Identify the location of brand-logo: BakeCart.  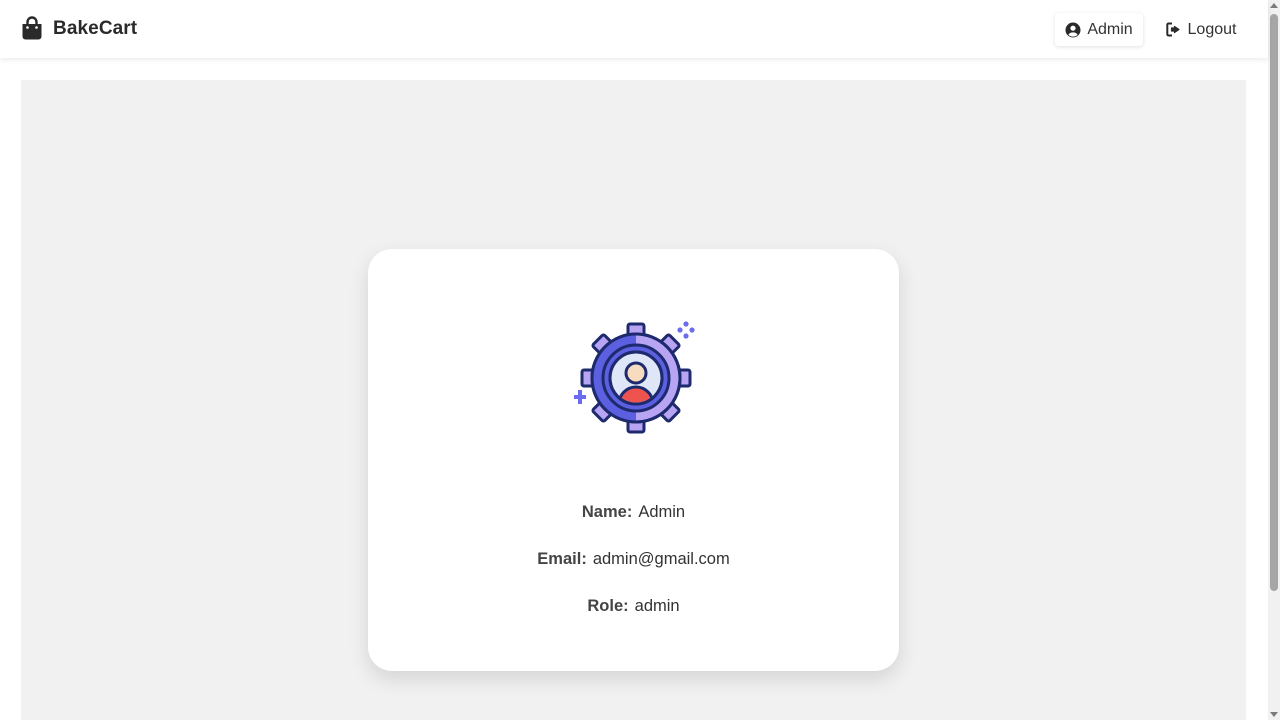
(79, 28).